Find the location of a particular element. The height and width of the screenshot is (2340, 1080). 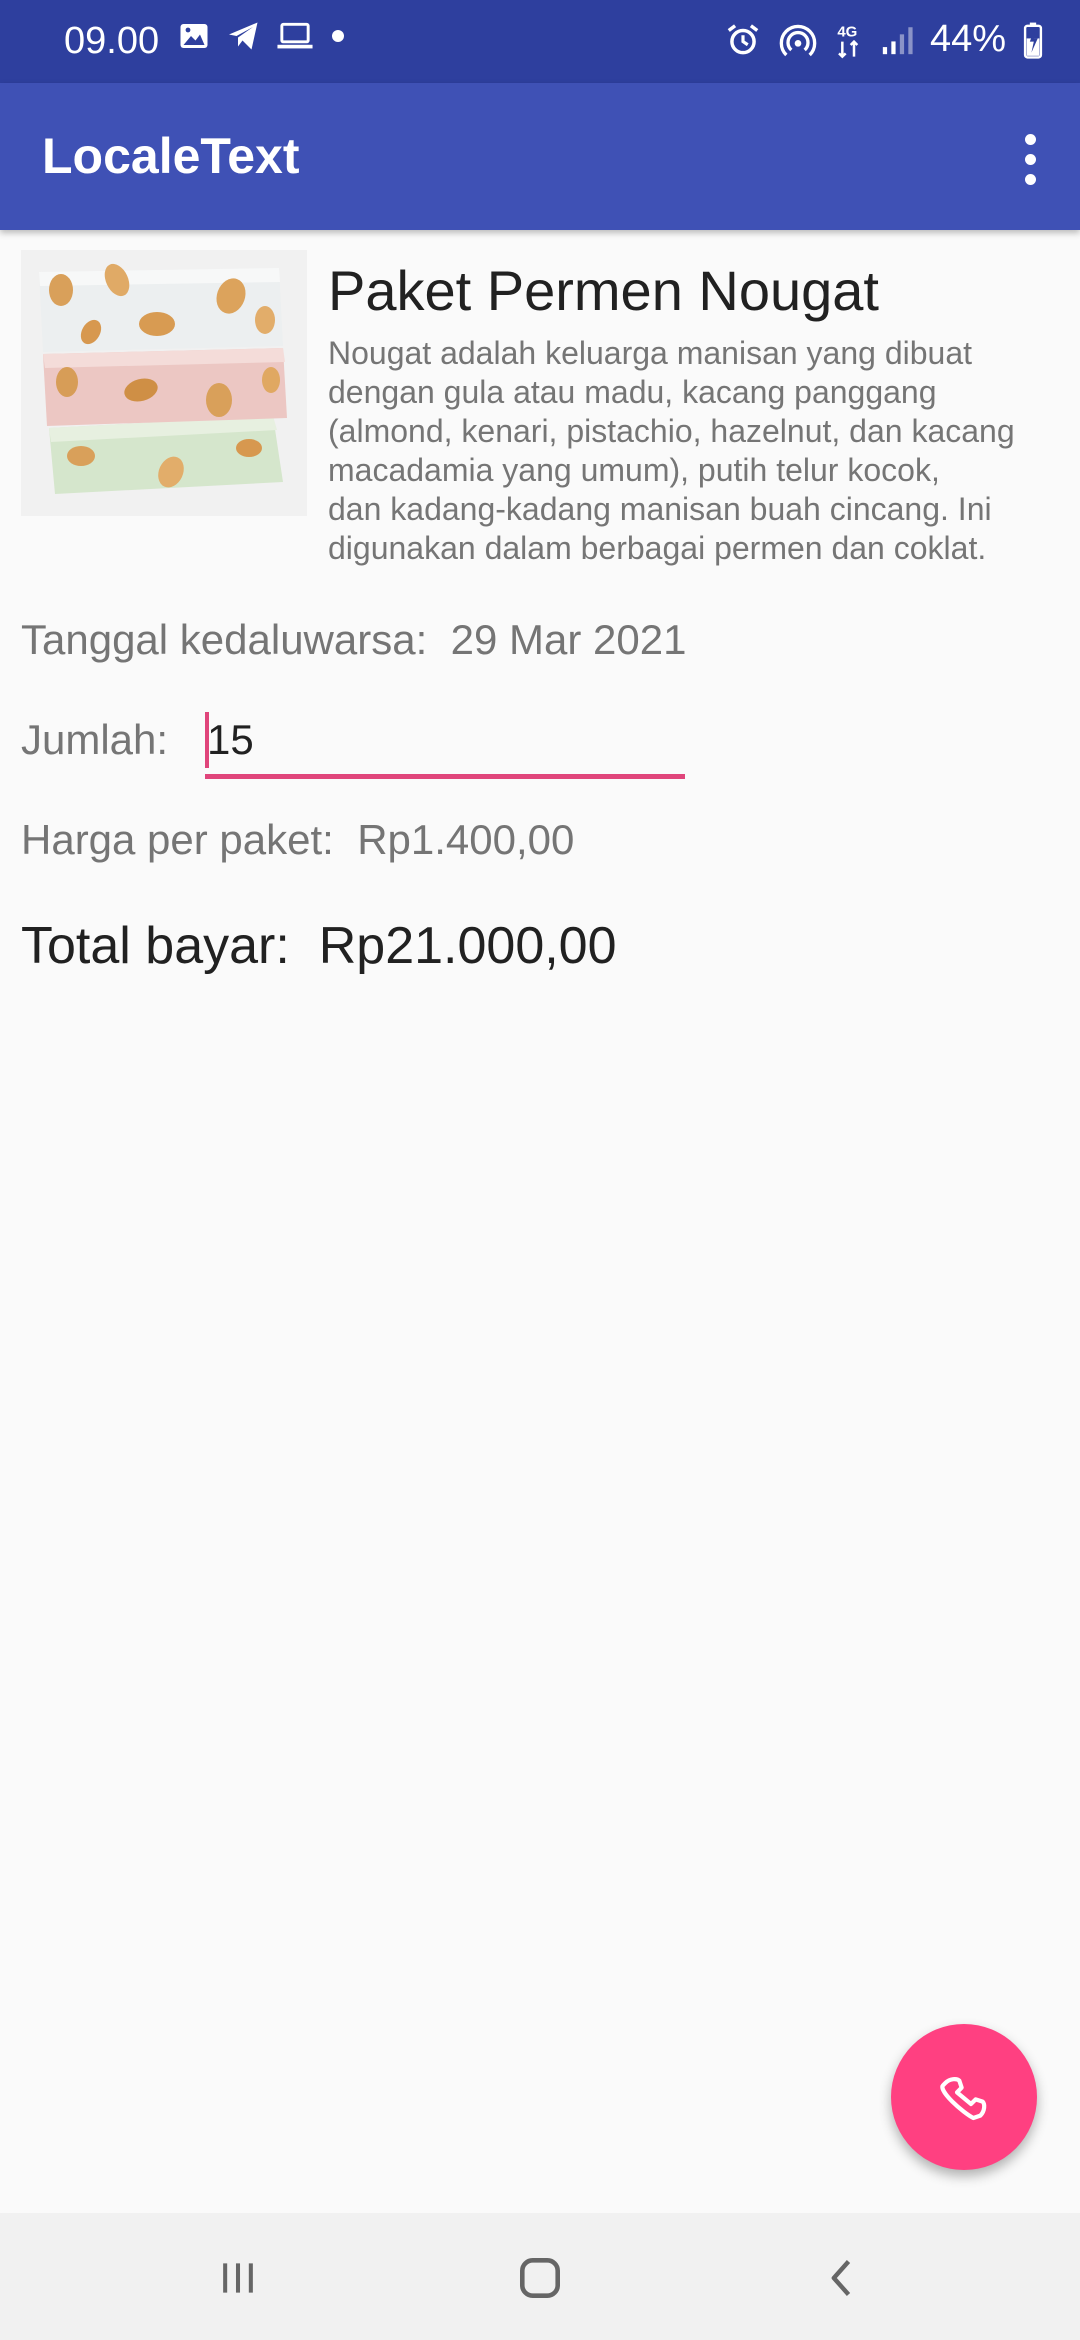

signal-icon is located at coordinates (897, 40).